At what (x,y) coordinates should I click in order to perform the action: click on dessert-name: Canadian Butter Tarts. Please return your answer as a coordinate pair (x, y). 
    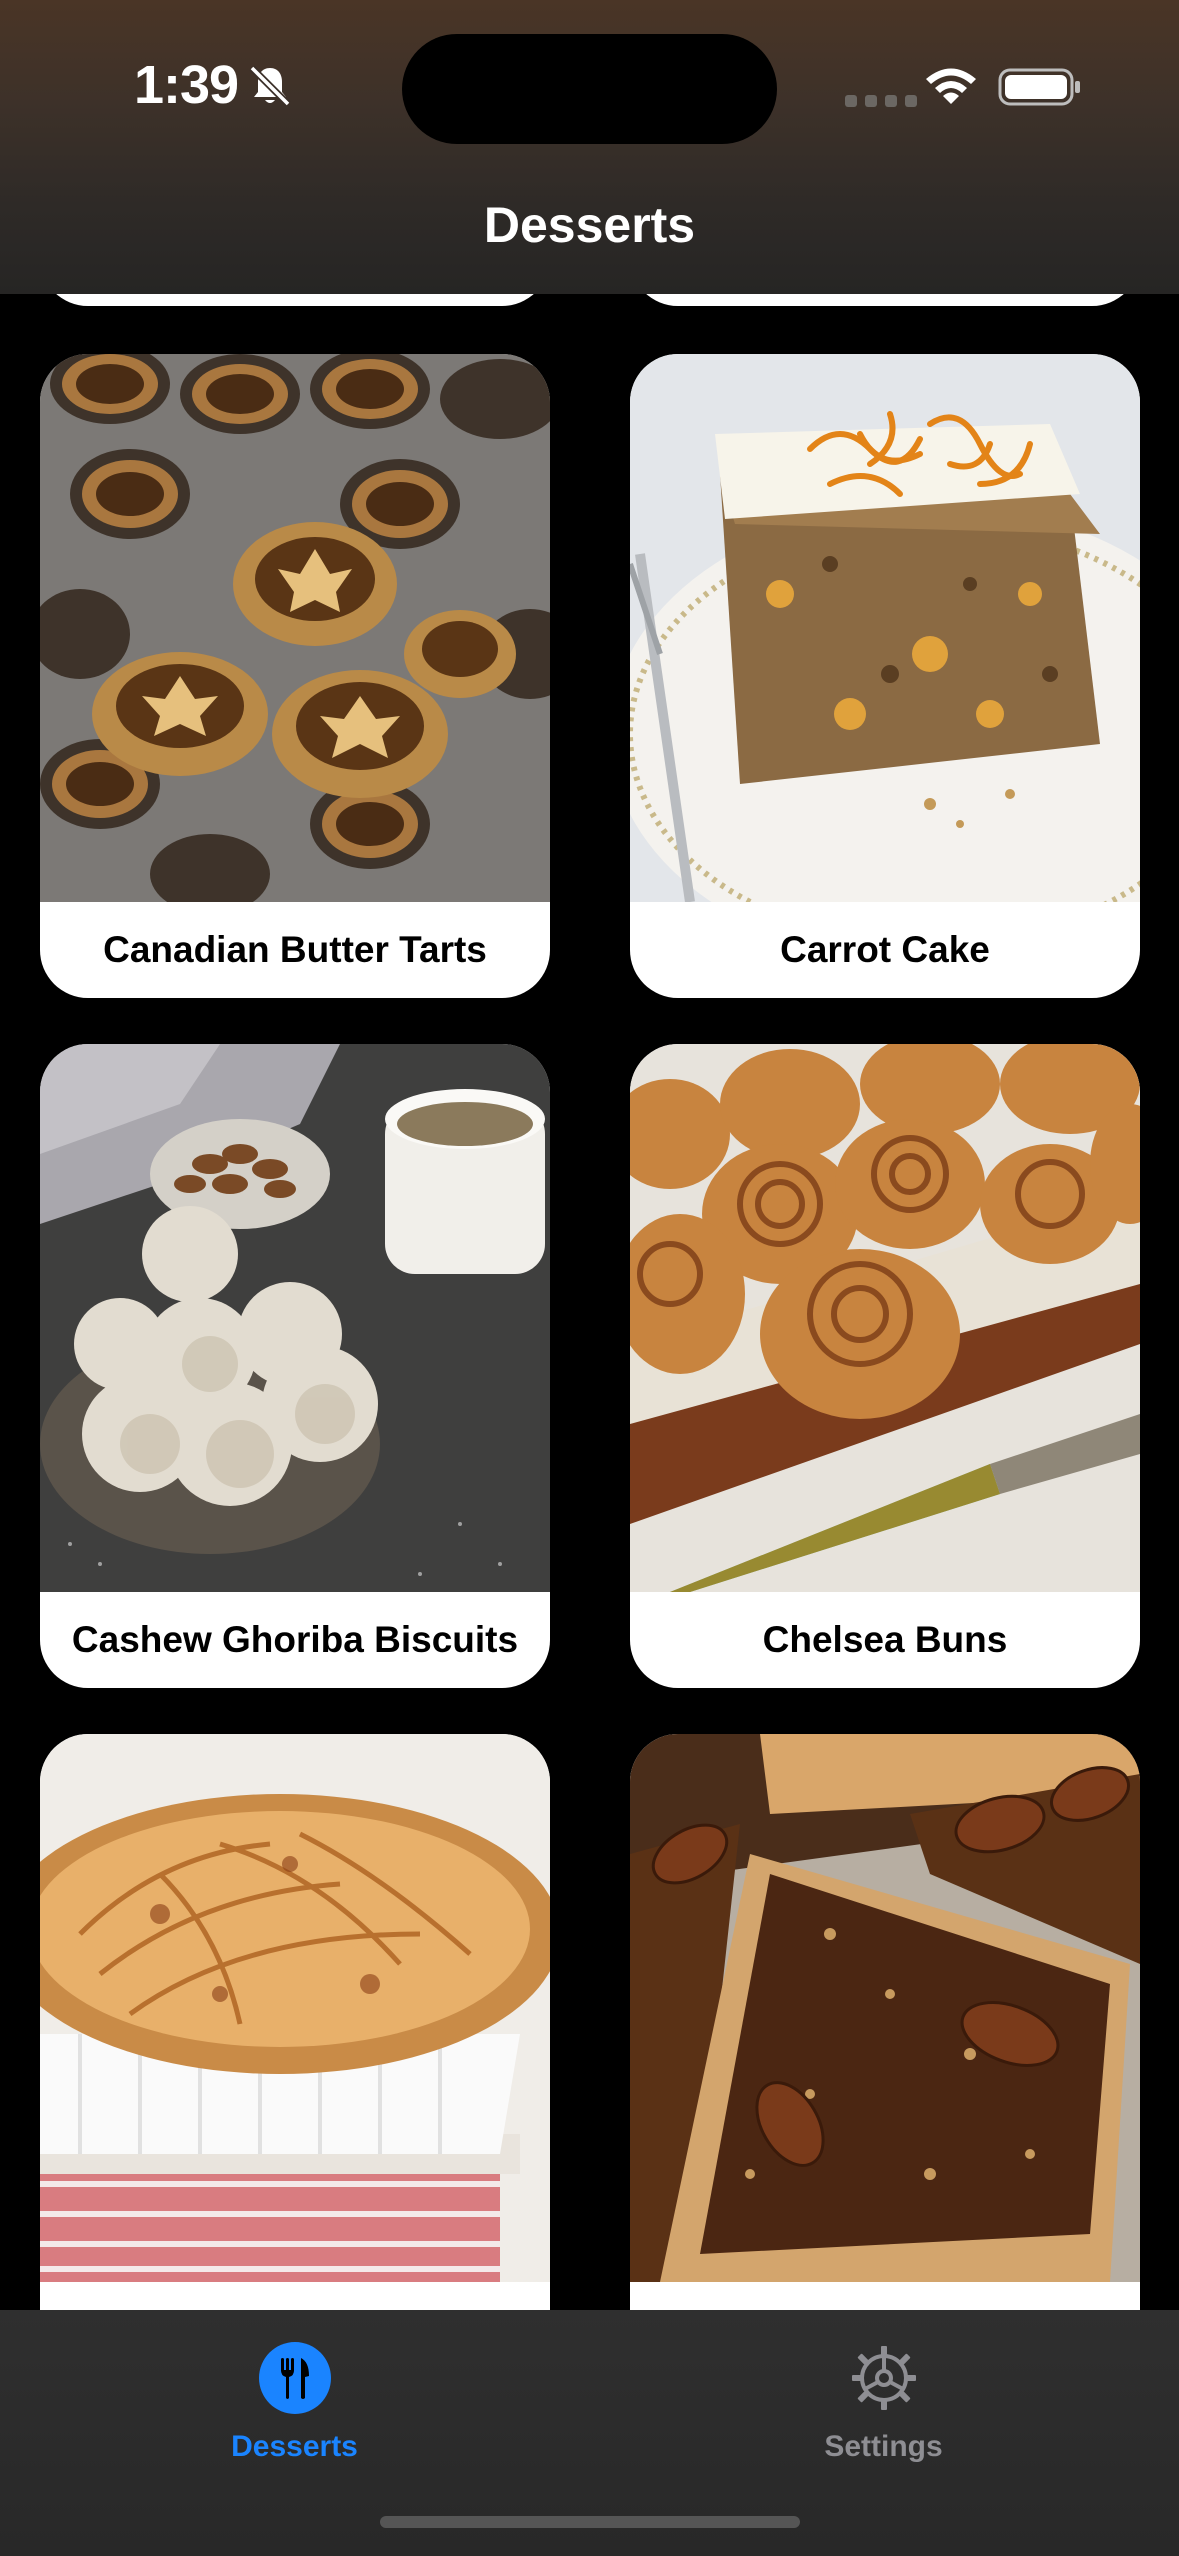
    Looking at the image, I should click on (295, 949).